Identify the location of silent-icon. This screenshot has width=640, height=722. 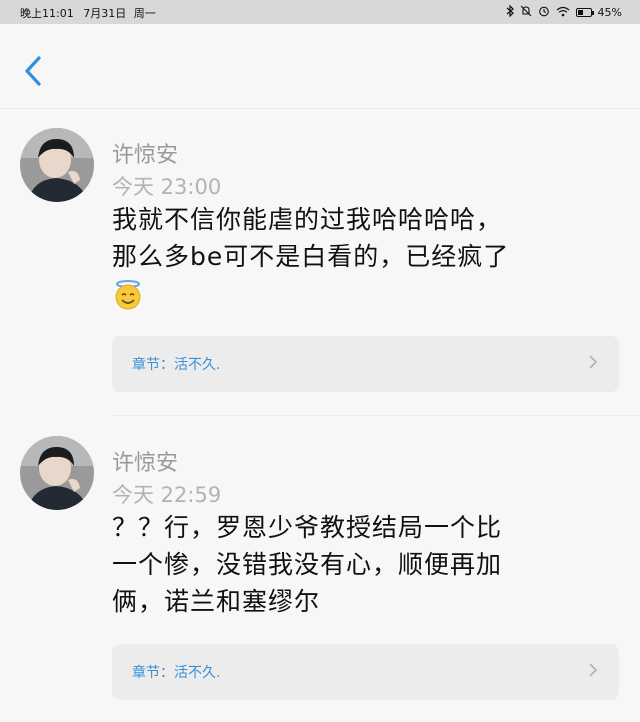
(526, 12).